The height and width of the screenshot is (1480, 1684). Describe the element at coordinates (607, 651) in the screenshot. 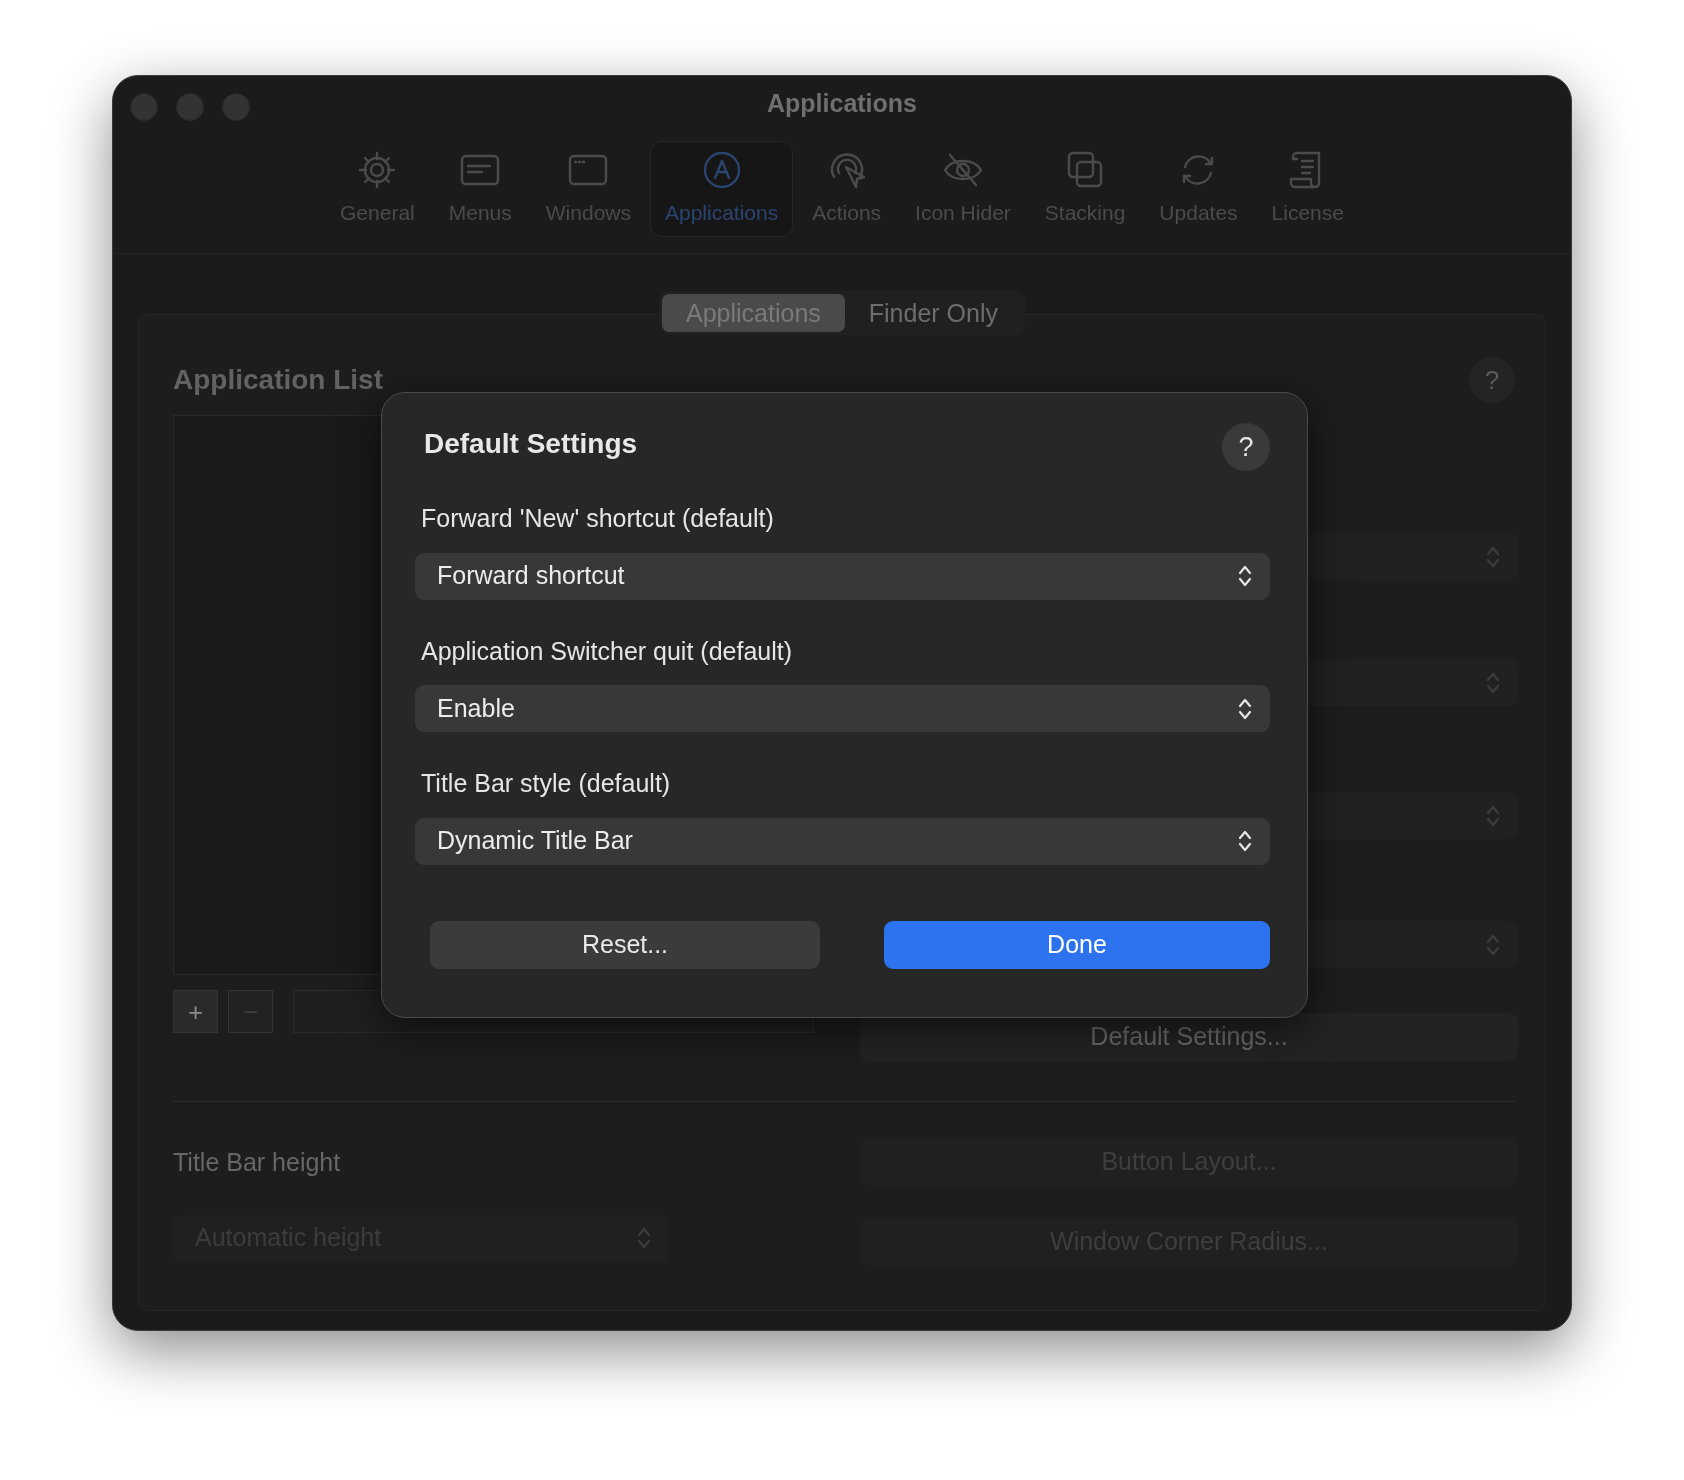

I see `field-label: Application Switcher quit (default)` at that location.